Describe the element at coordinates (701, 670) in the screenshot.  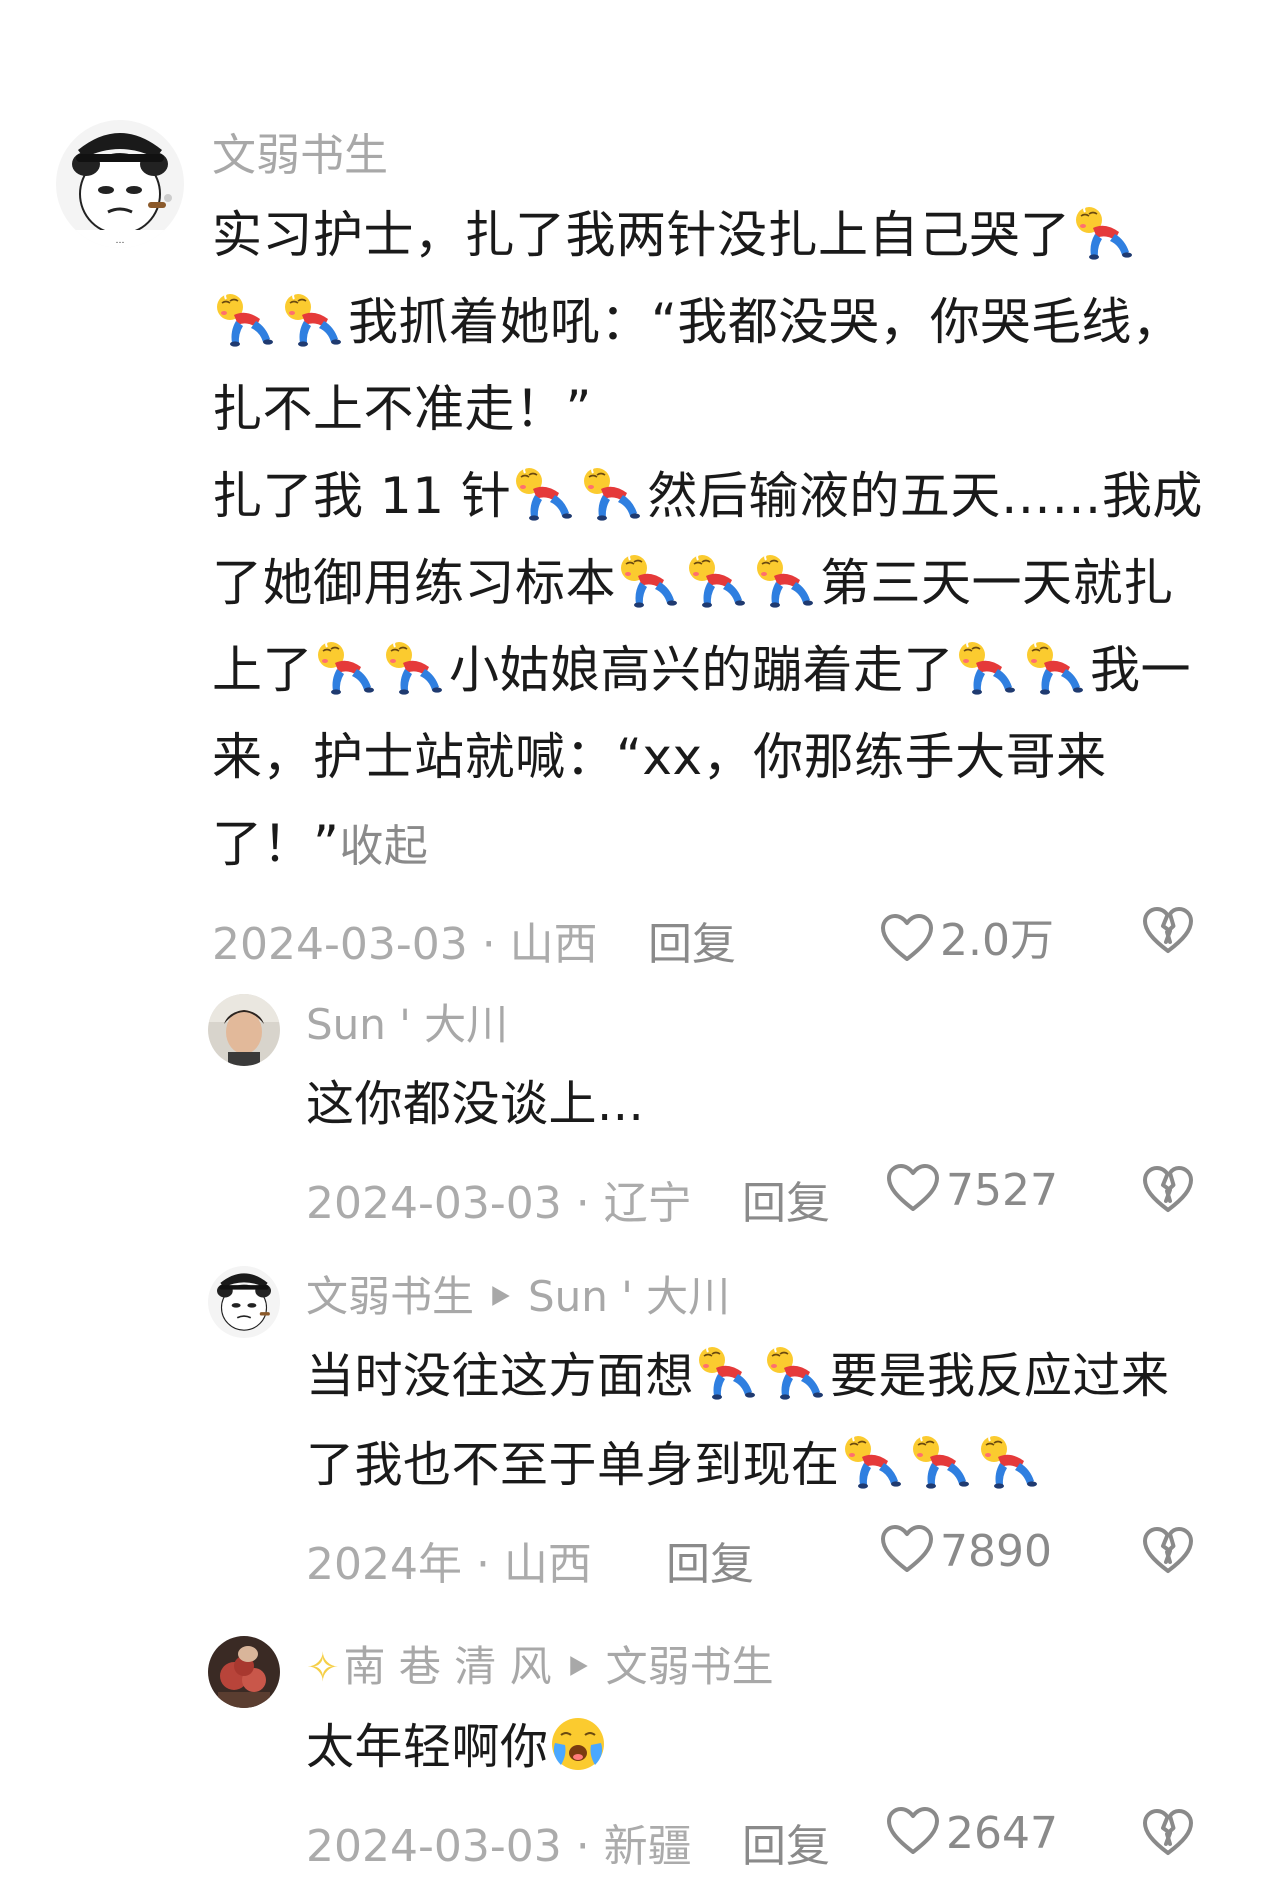
I see `comment-text-segment: 小姑娘高兴的蹦着走了` at that location.